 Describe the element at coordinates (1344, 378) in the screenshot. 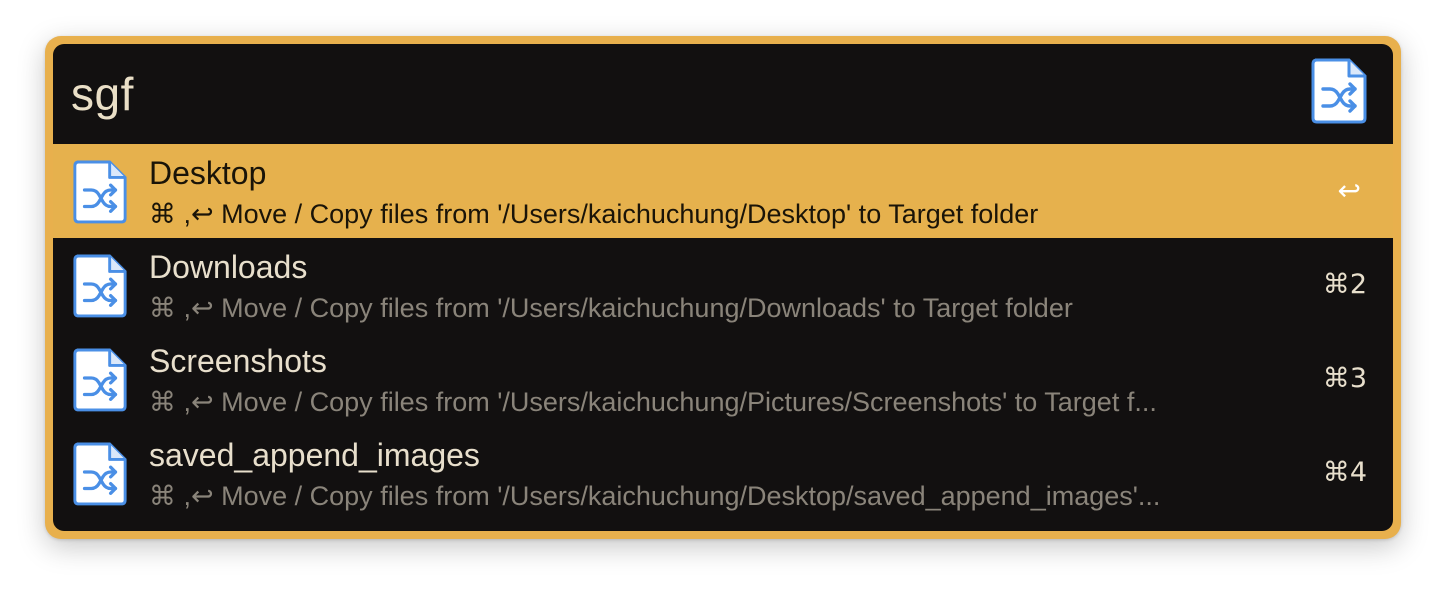

I see `cmd-3-shortcut: ⌘3` at that location.